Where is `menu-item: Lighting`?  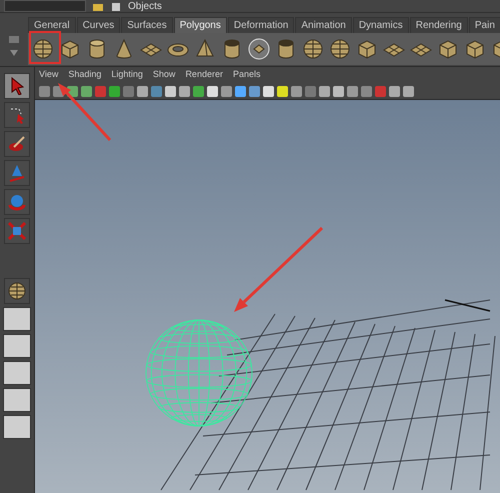 menu-item: Lighting is located at coordinates (127, 76).